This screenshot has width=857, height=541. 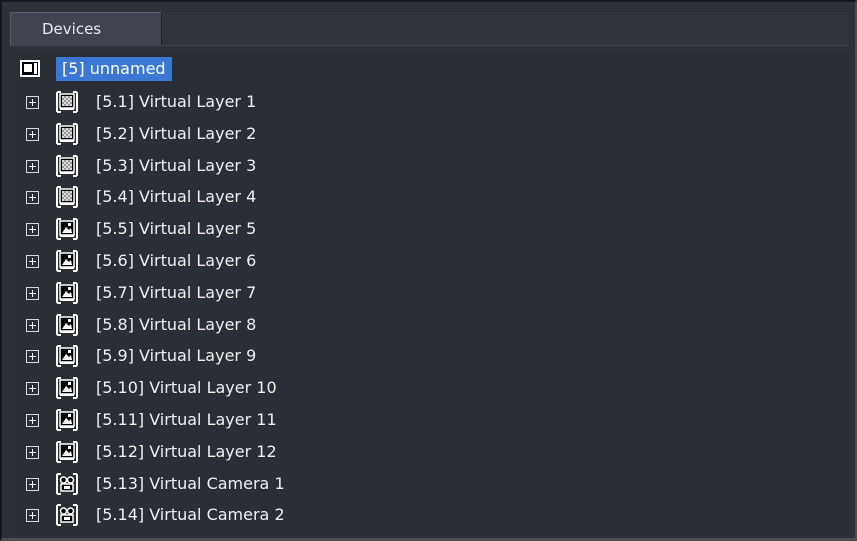 I want to click on tree-item: [5.4] Virtual Layer 4, so click(x=432, y=197).